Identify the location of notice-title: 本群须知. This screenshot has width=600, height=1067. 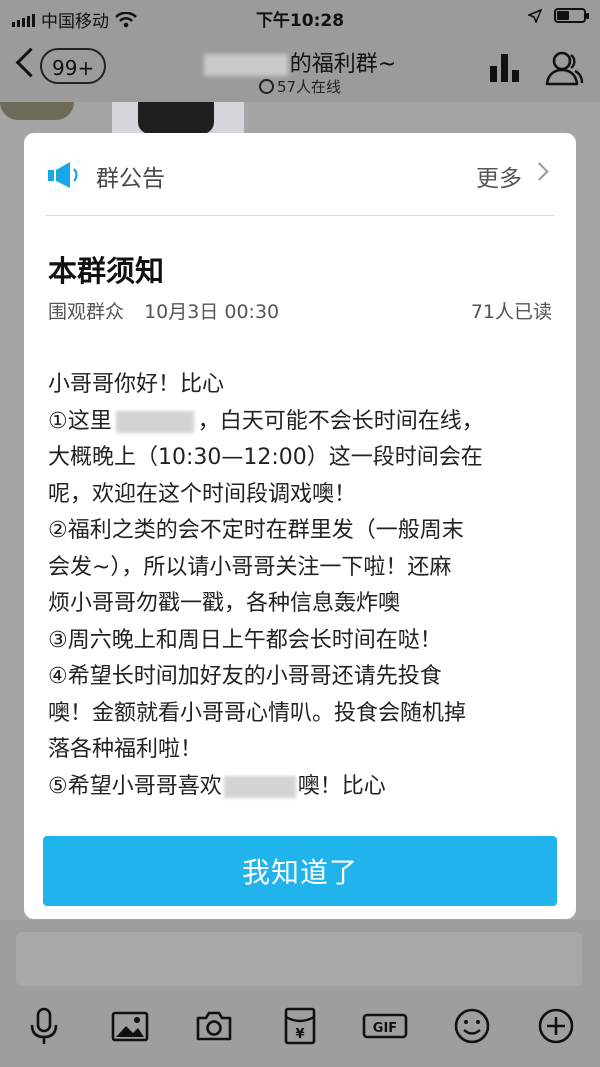
(106, 271).